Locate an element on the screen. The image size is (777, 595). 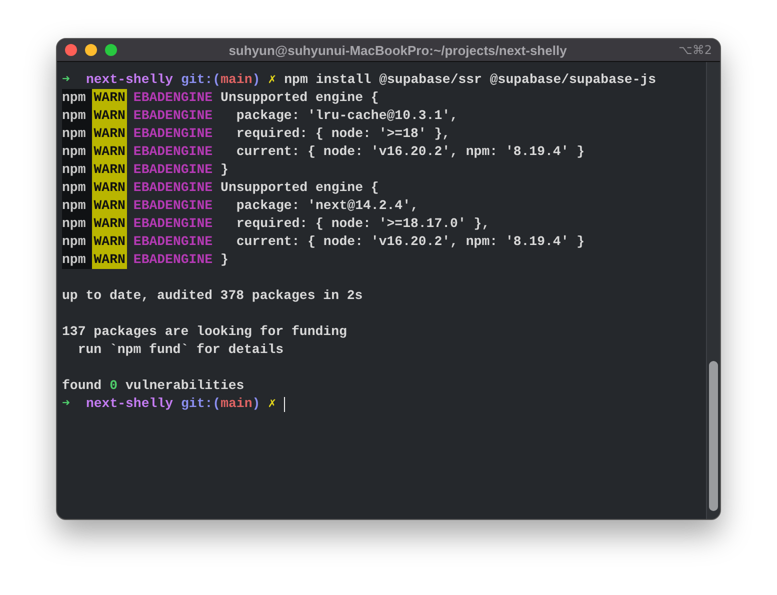
warning-message: package: 'lru-cache@10.3.1', is located at coordinates (346, 116).